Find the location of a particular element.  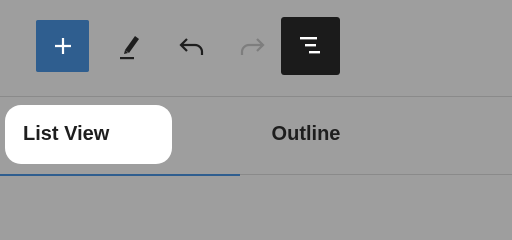

tab-outline: Outline is located at coordinates (376, 134).